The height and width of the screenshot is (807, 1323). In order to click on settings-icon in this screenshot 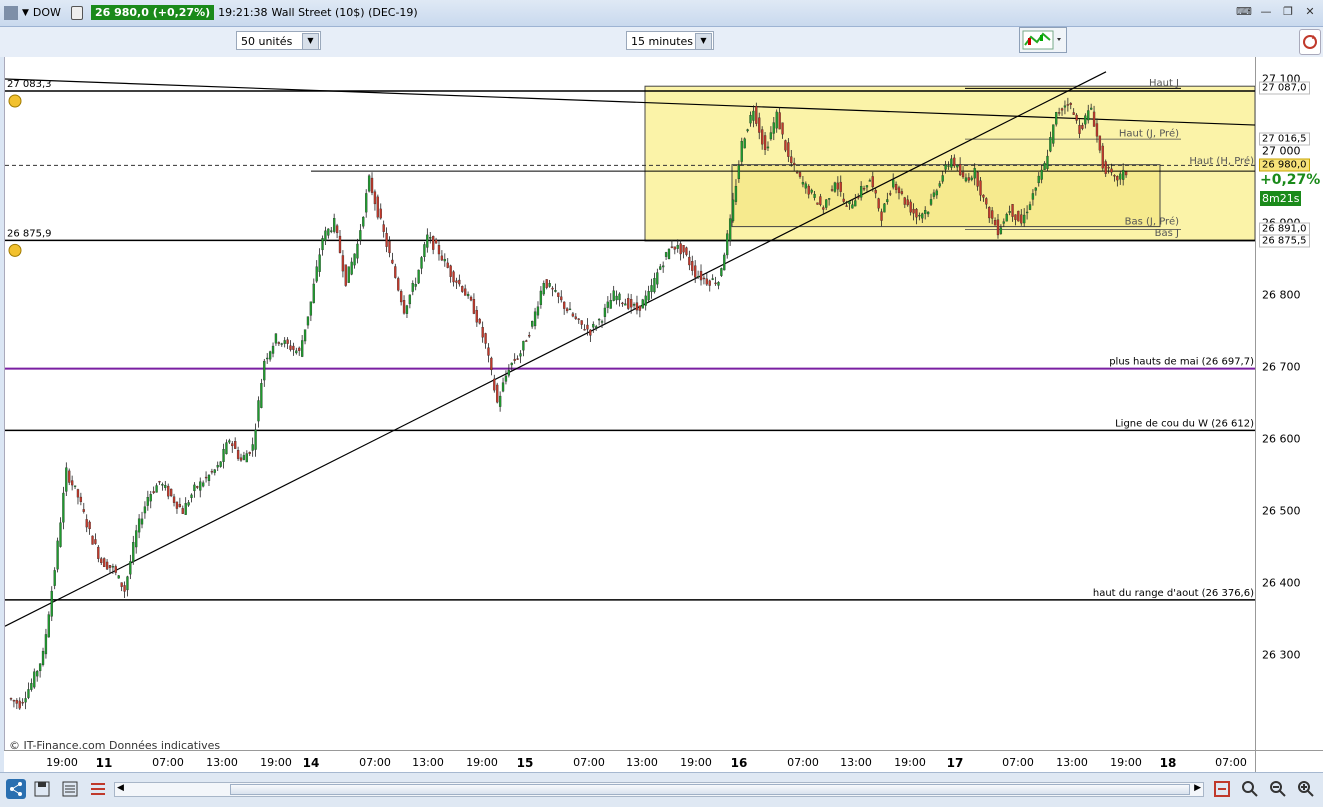, I will do `click(1222, 789)`.